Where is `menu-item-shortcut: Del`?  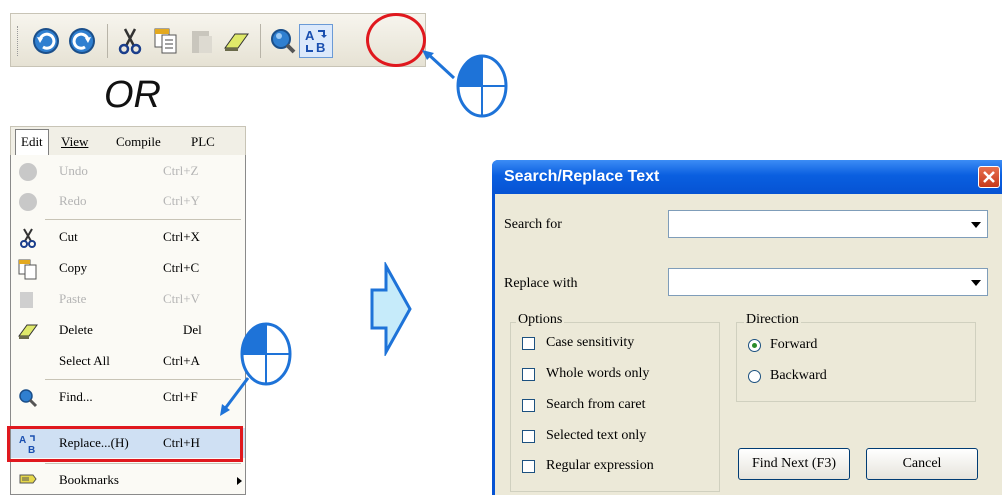 menu-item-shortcut: Del is located at coordinates (192, 329).